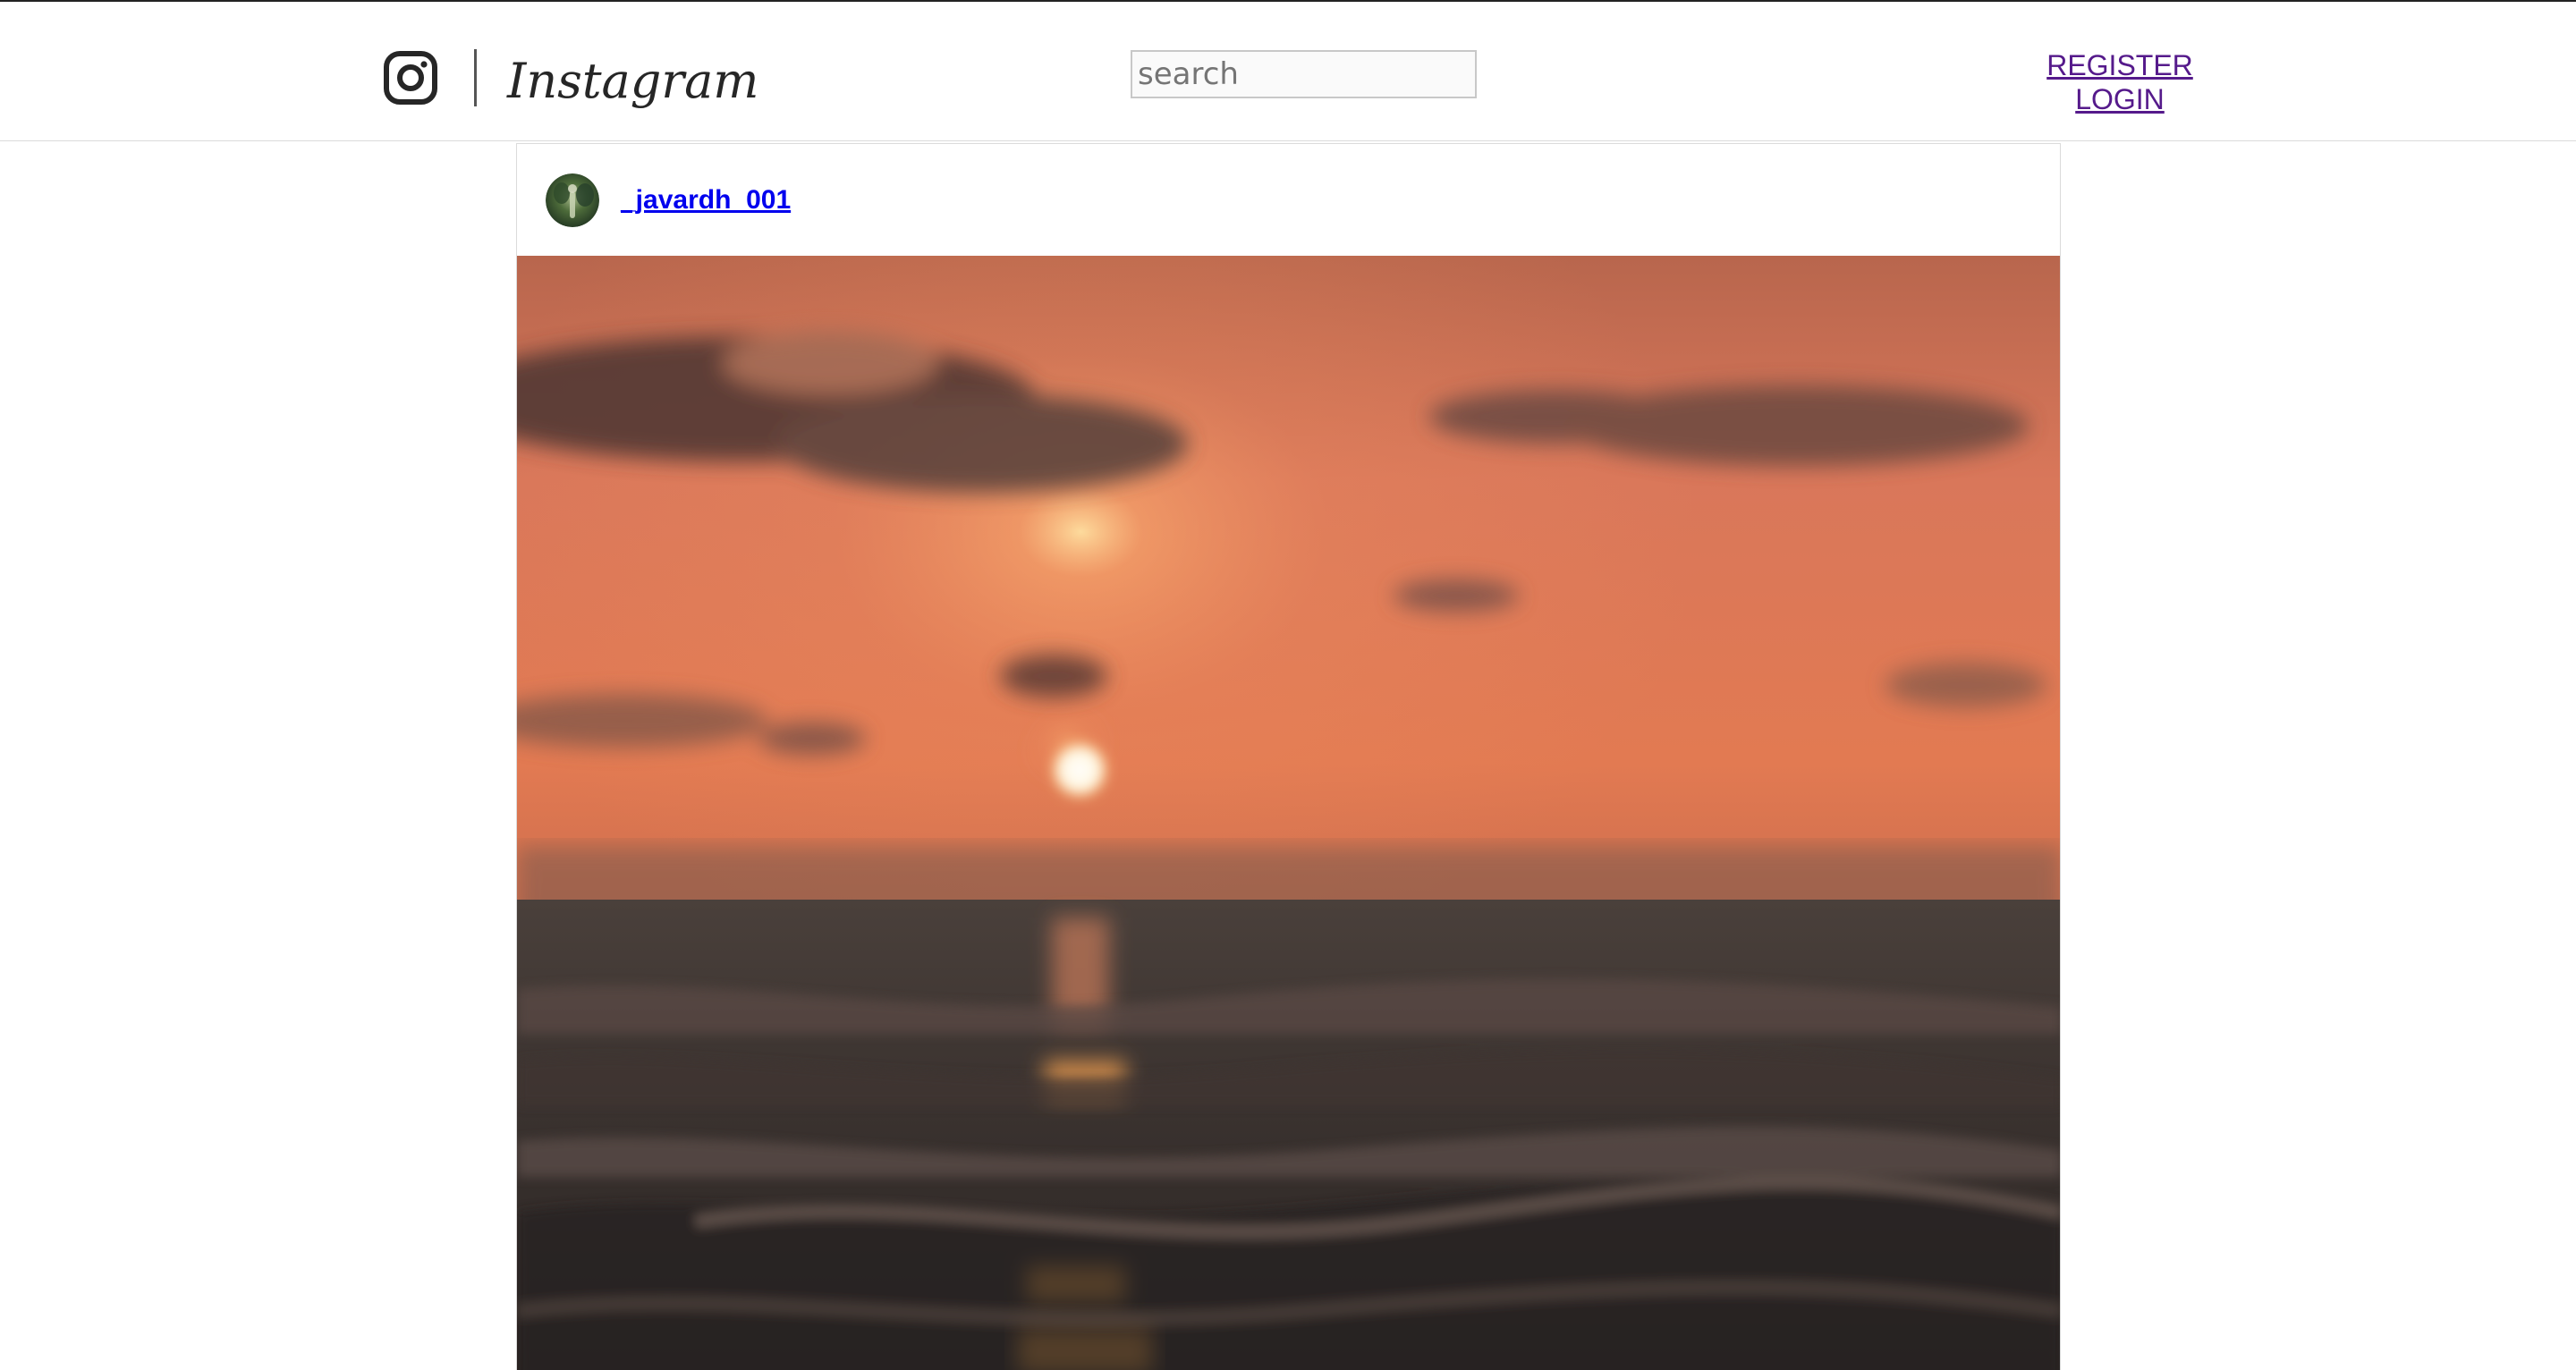 This screenshot has width=2576, height=1370. I want to click on brand-logo: Instagram, so click(571, 78).